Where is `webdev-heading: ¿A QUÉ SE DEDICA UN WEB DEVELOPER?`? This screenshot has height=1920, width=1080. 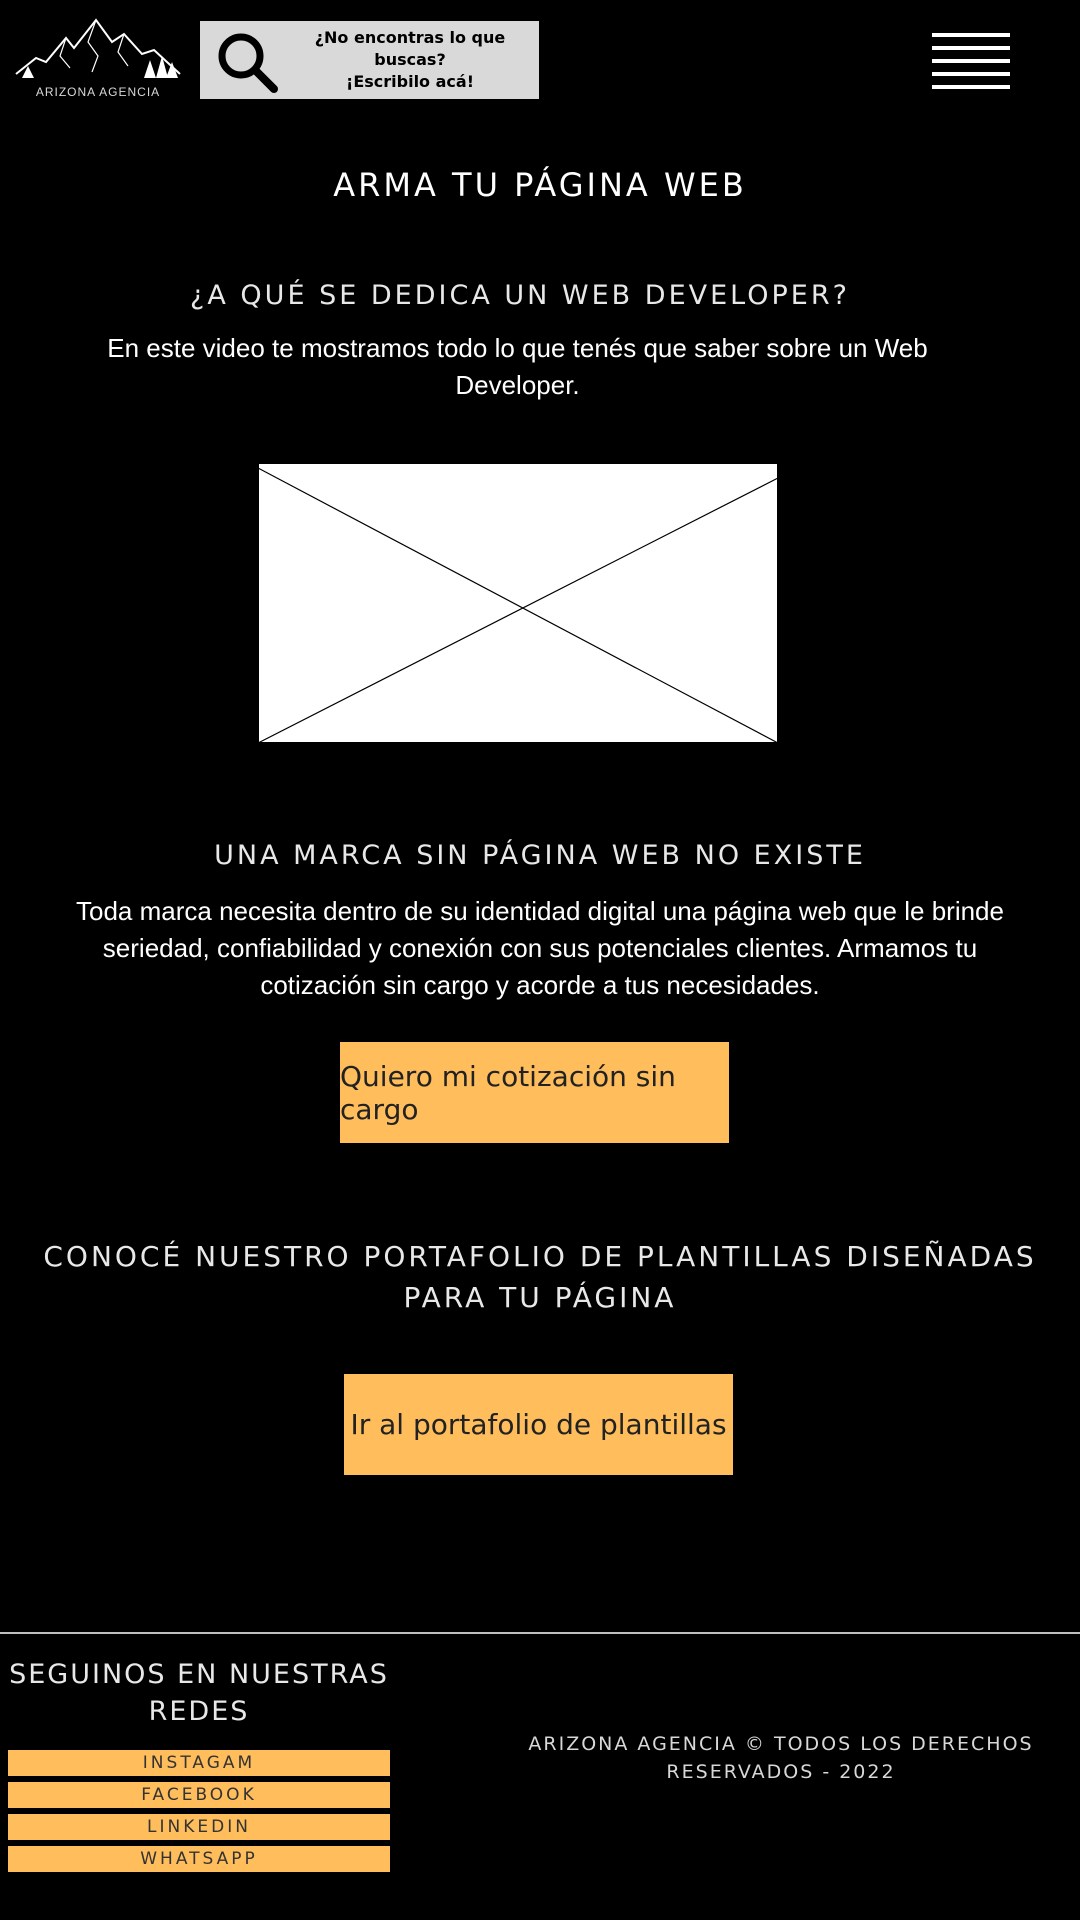 webdev-heading: ¿A QUÉ SE DEDICA UN WEB DEVELOPER? is located at coordinates (520, 295).